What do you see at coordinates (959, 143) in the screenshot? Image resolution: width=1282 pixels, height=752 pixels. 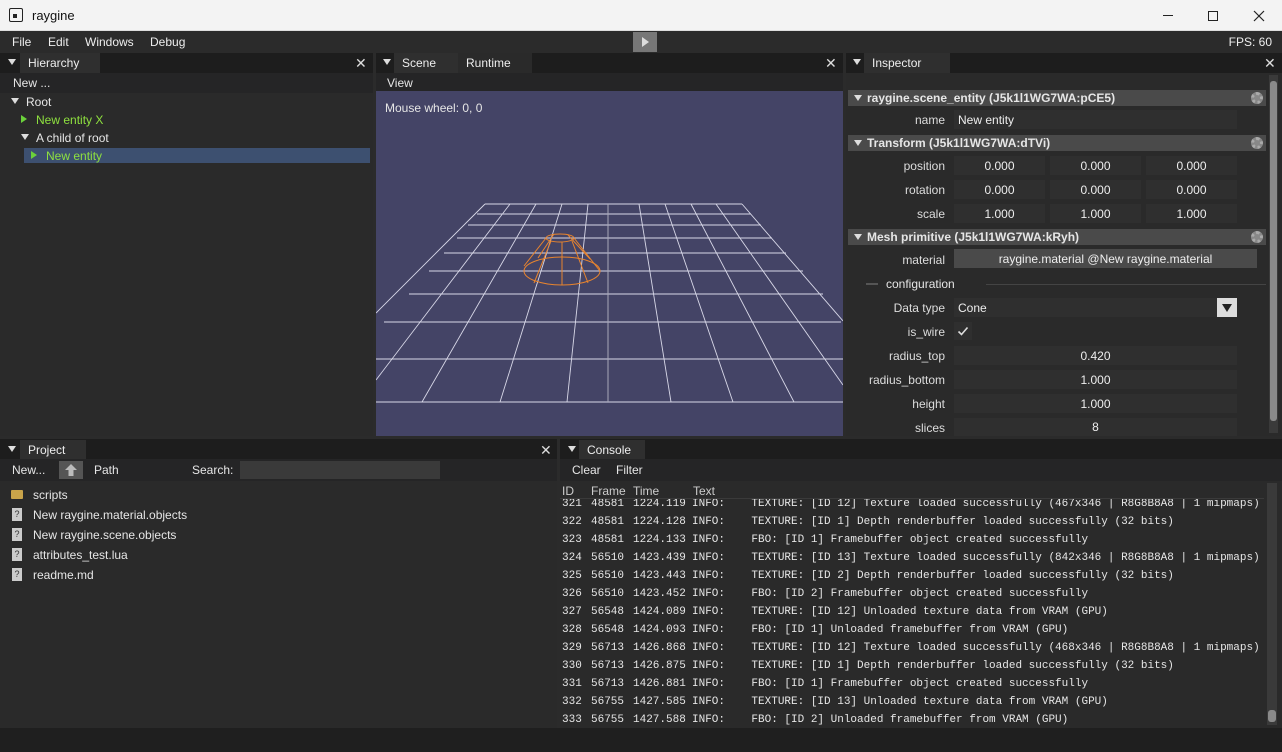 I see `transform-header-text: Transform (J5k1l1WG7WA:dTVi)` at bounding box center [959, 143].